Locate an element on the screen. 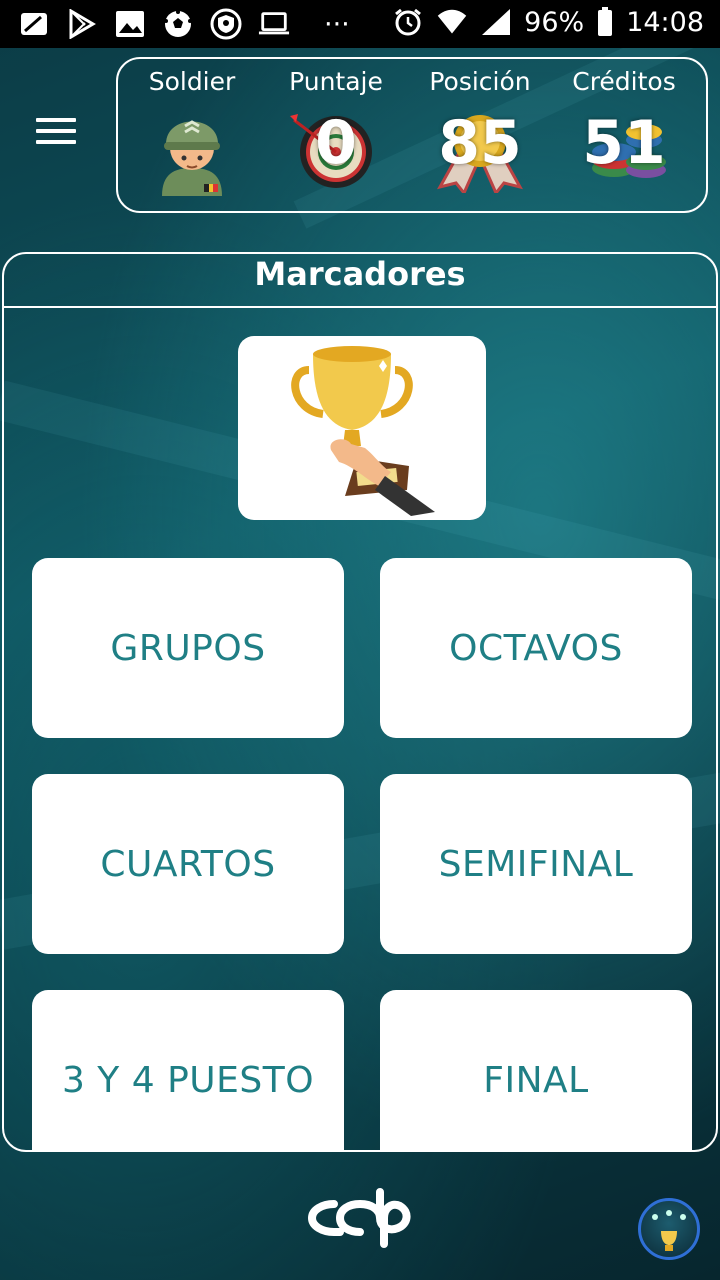 The height and width of the screenshot is (1280, 720). stat-credits: Créditos 51 is located at coordinates (624, 132).